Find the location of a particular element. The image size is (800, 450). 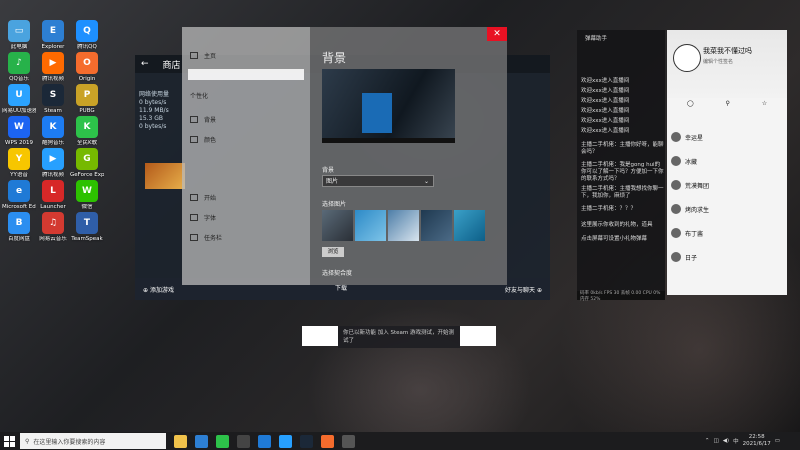

desktop-icon: Q 腾讯QQ is located at coordinates (87, 35).